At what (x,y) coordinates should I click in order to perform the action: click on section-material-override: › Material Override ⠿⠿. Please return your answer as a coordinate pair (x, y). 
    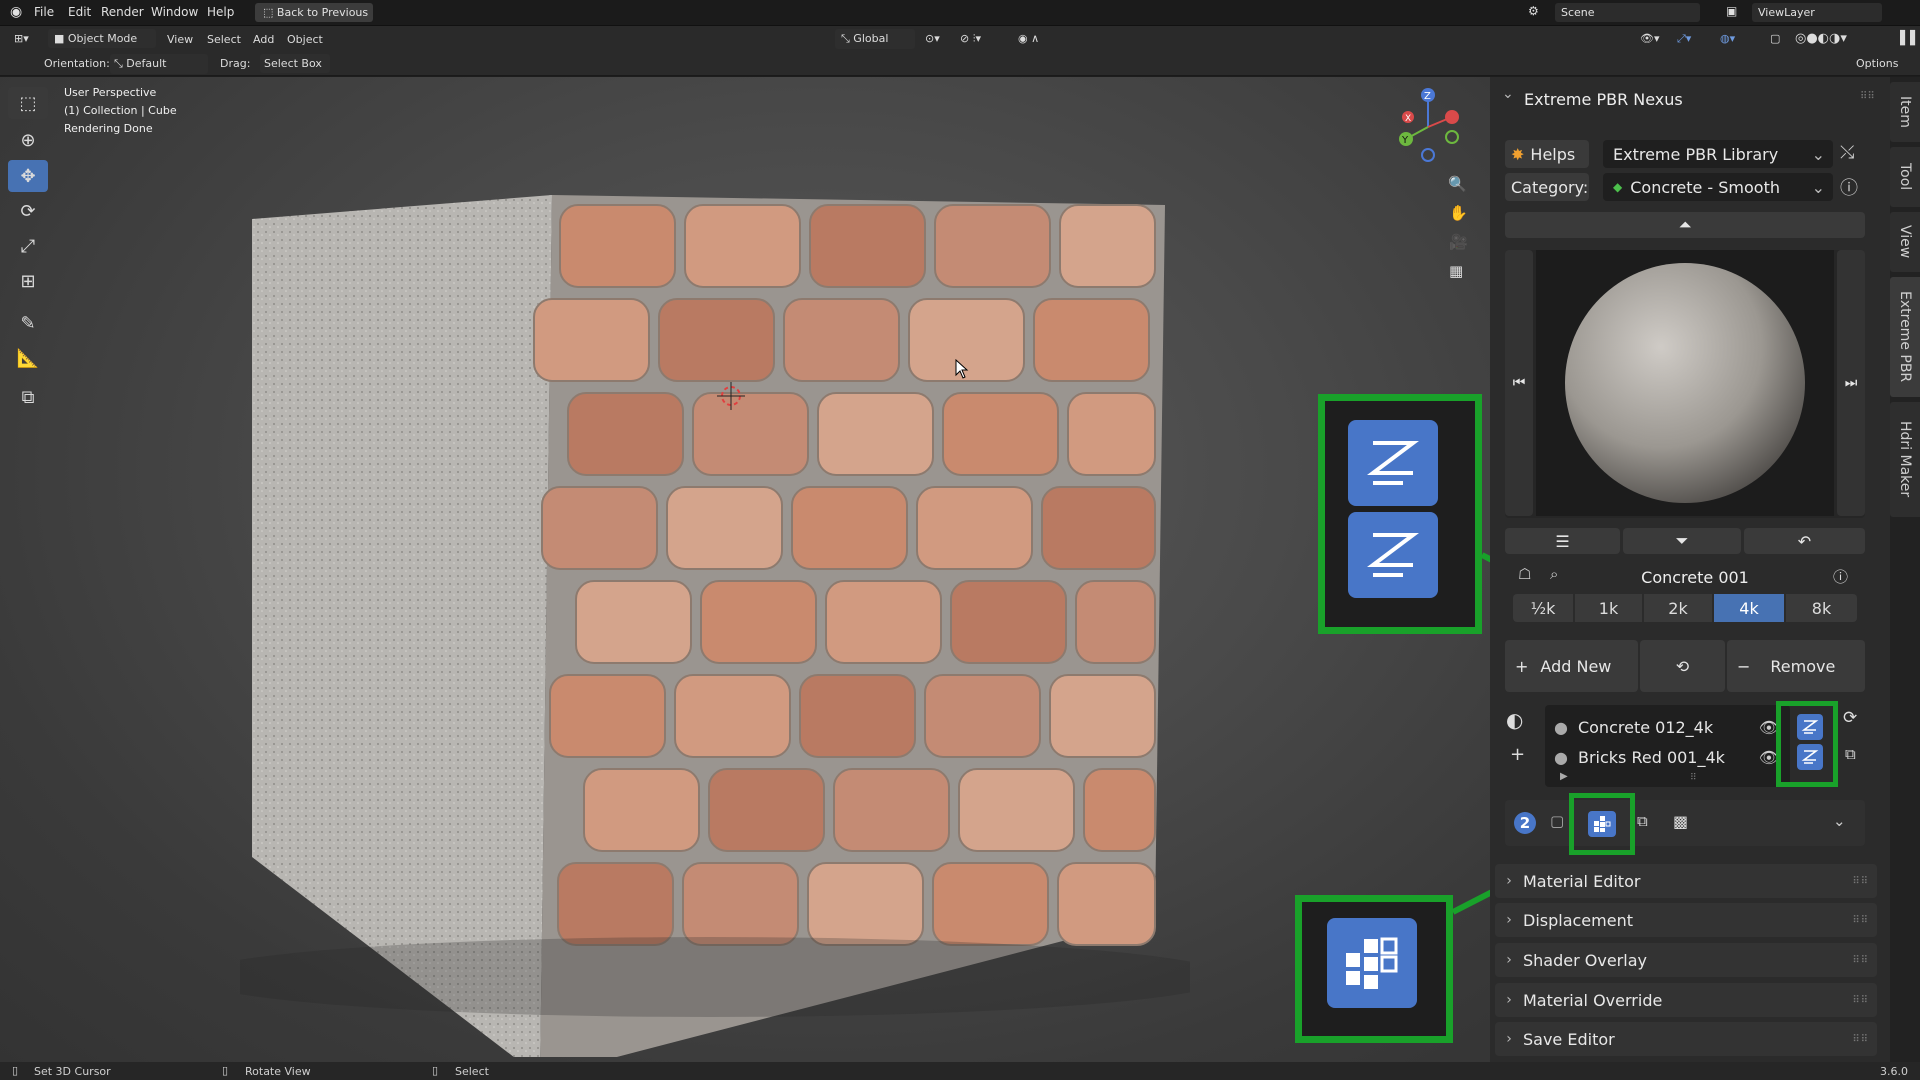
    Looking at the image, I should click on (1686, 1000).